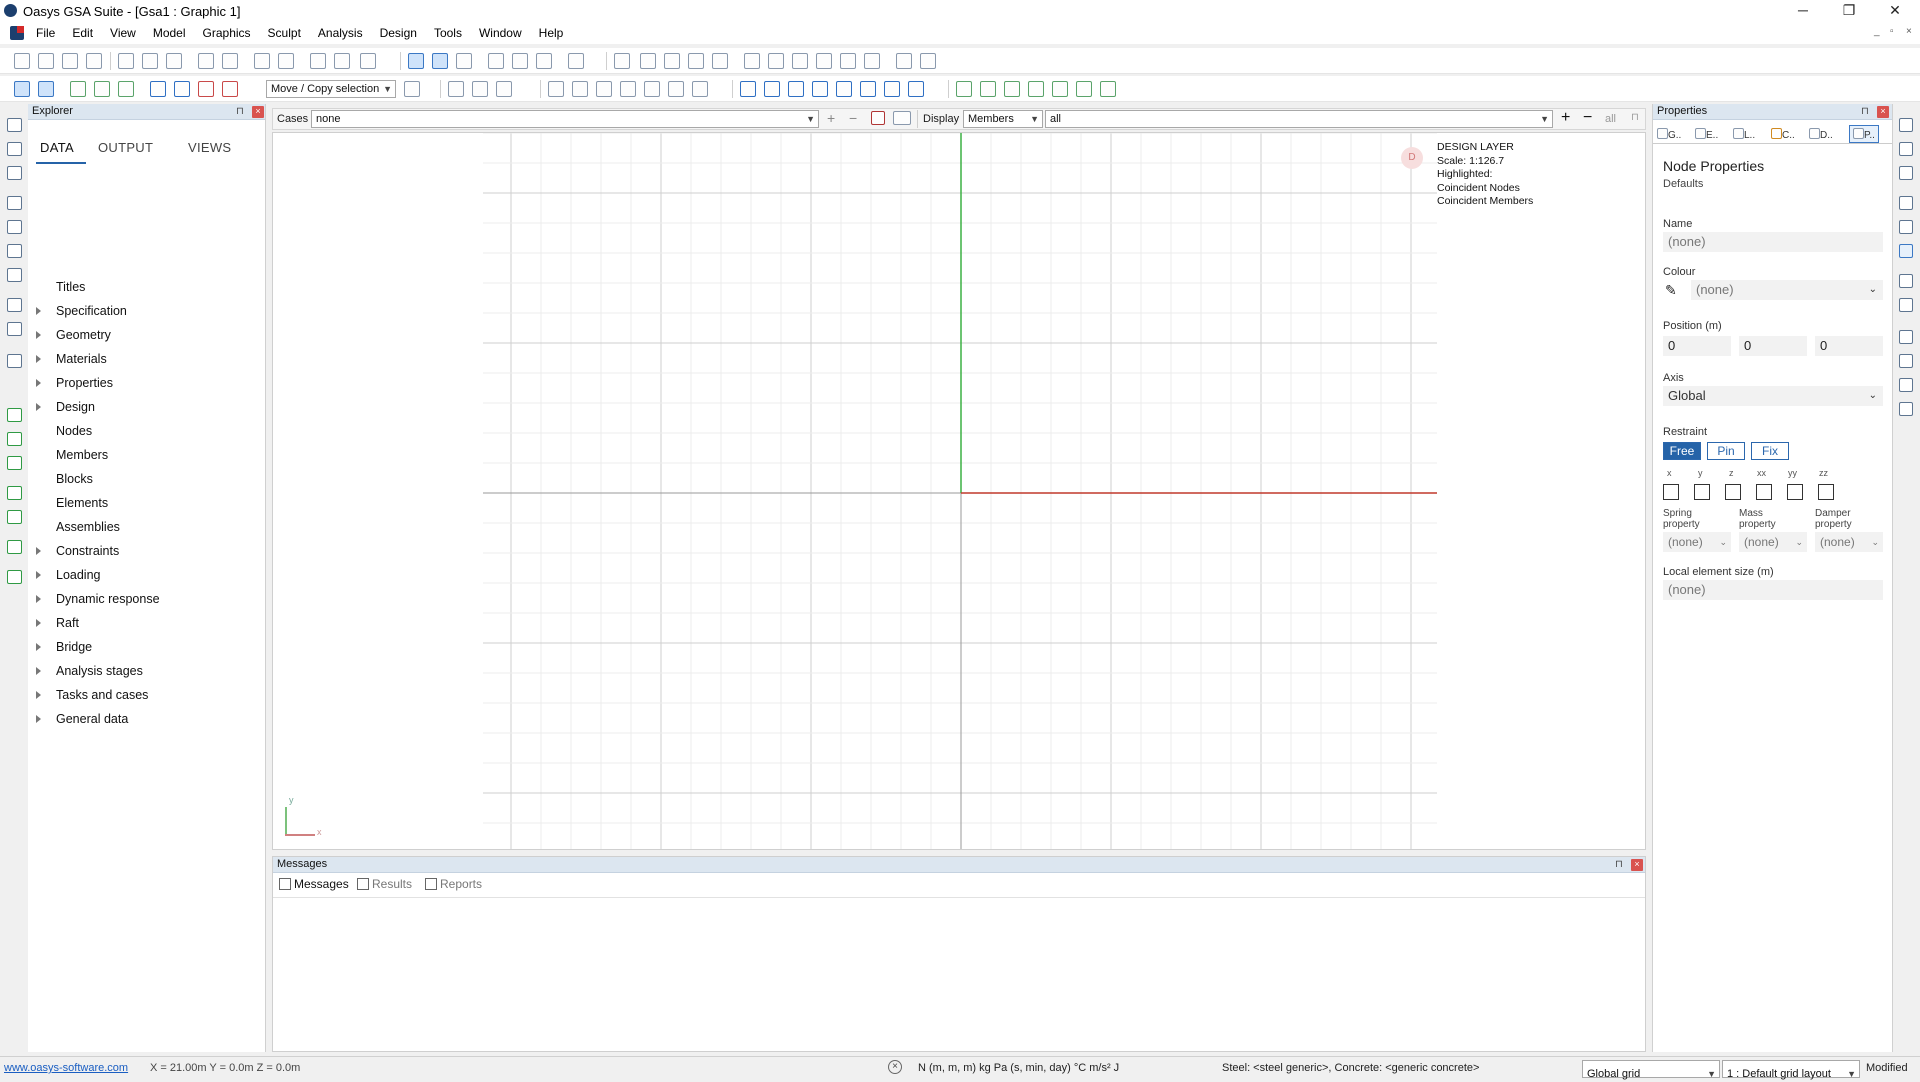 The height and width of the screenshot is (1082, 1920). What do you see at coordinates (143, 650) in the screenshot?
I see `tree-item: Bridge` at bounding box center [143, 650].